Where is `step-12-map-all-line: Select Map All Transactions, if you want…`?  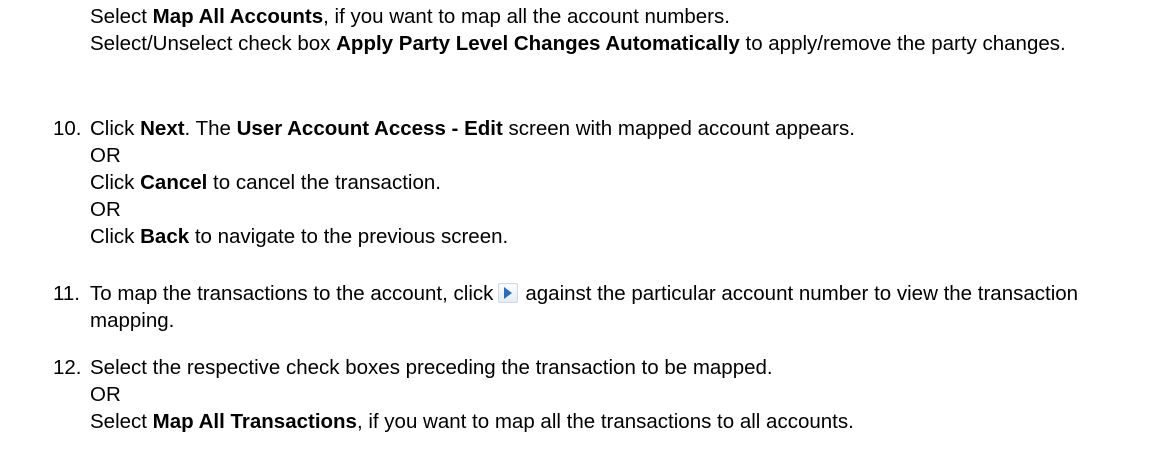 step-12-map-all-line: Select Map All Transactions, if you want… is located at coordinates (616, 421).